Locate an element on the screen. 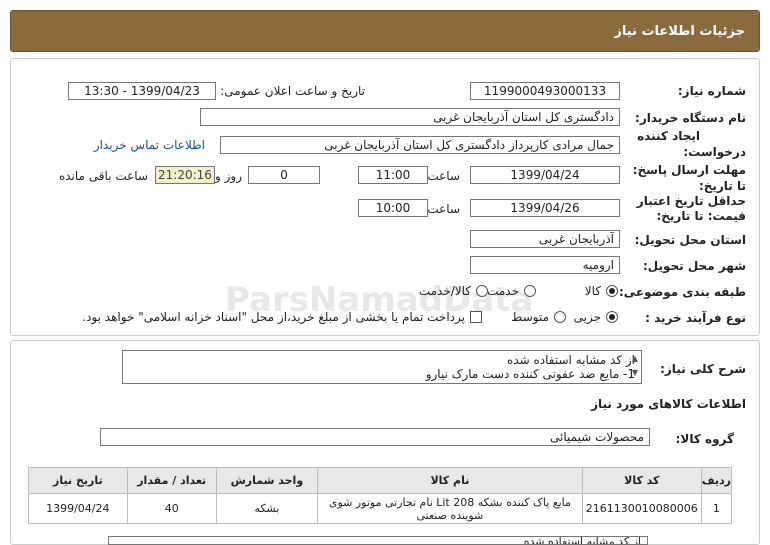 Image resolution: width=770 pixels, height=545 pixels. radio-goods-service is located at coordinates (482, 291).